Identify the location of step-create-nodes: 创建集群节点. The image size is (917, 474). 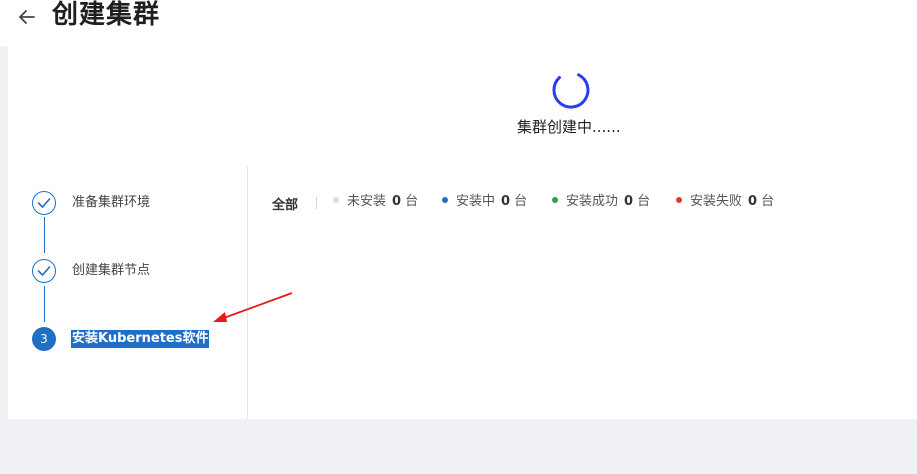
(132, 272).